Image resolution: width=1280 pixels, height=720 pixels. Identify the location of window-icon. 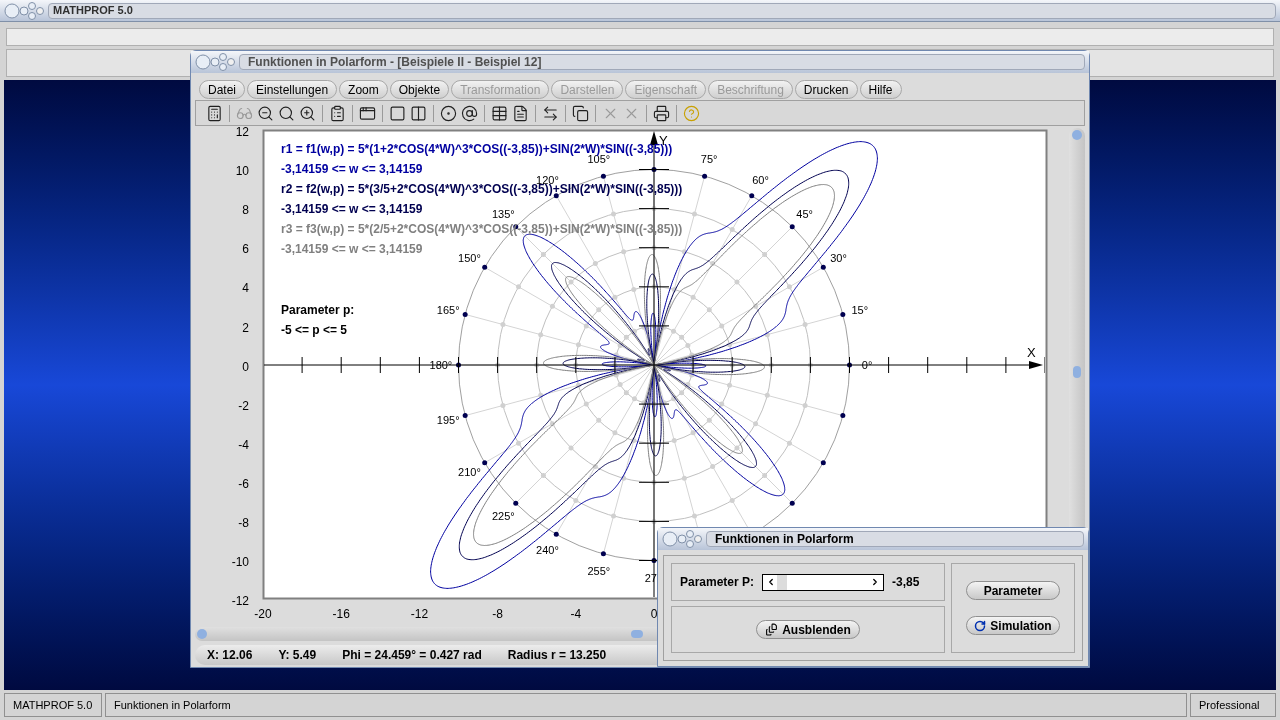
(367, 113).